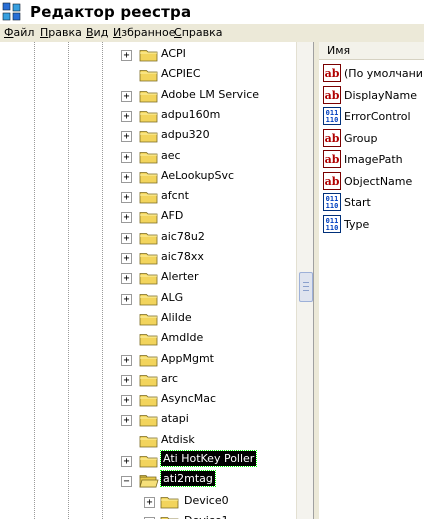 Image resolution: width=424 pixels, height=519 pixels. What do you see at coordinates (97, 32) in the screenshot?
I see `menu-view: Вид` at bounding box center [97, 32].